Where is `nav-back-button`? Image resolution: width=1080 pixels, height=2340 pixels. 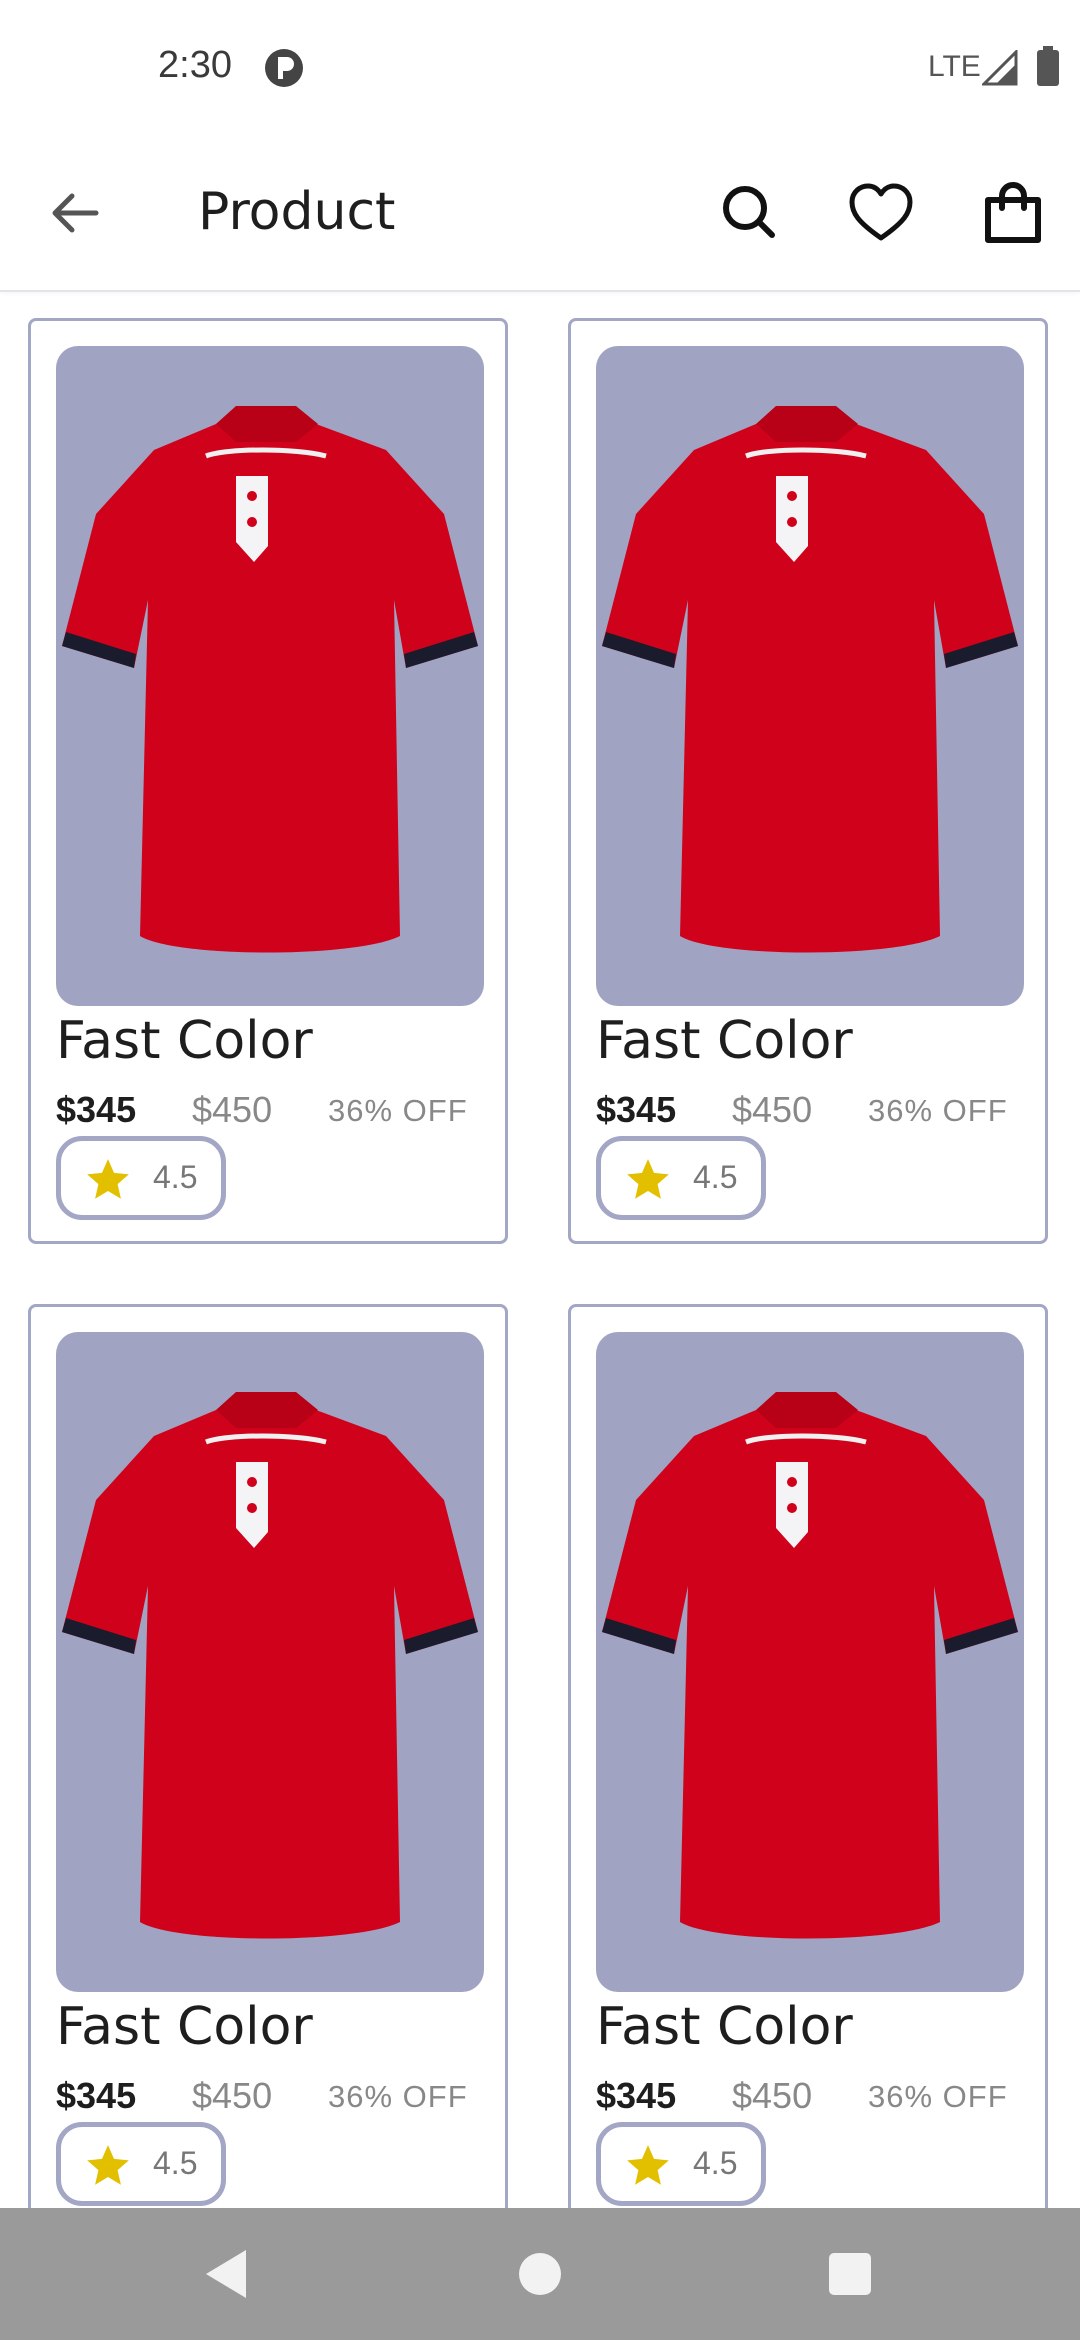 nav-back-button is located at coordinates (226, 2274).